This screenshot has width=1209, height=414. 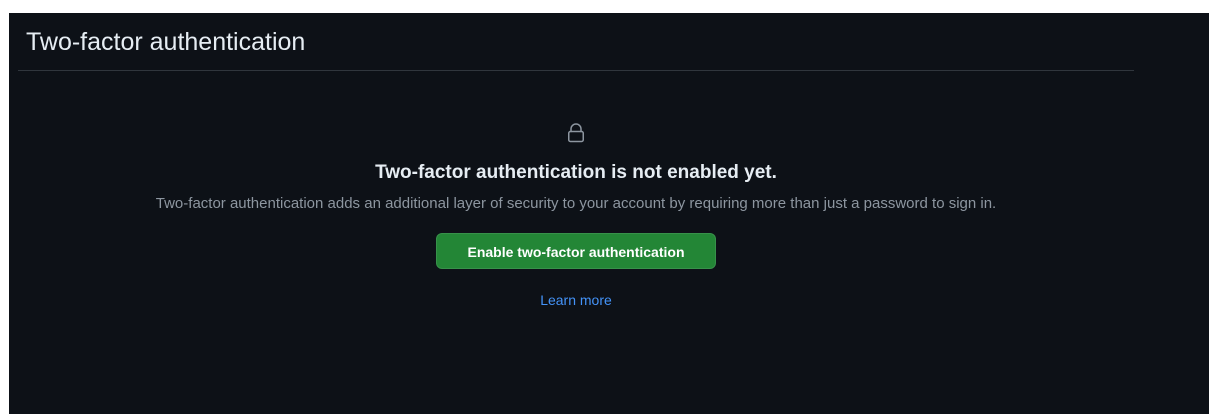 What do you see at coordinates (576, 133) in the screenshot?
I see `lock-icon` at bounding box center [576, 133].